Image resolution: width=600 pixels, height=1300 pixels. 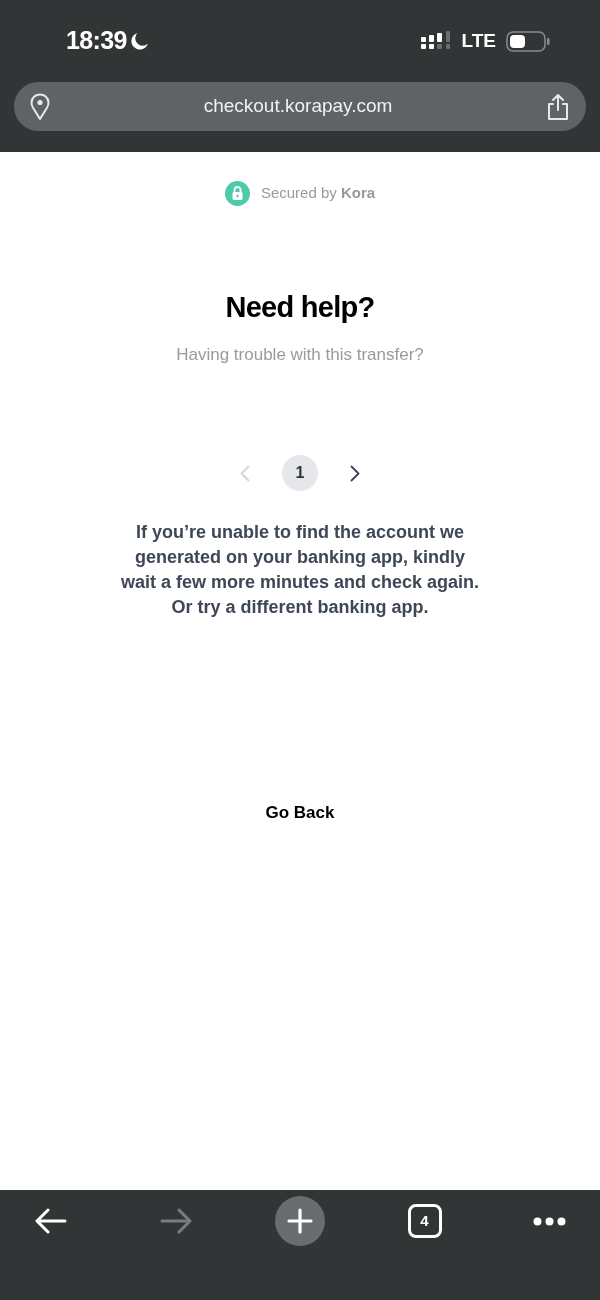 What do you see at coordinates (355, 473) in the screenshot?
I see `chevron-right-icon` at bounding box center [355, 473].